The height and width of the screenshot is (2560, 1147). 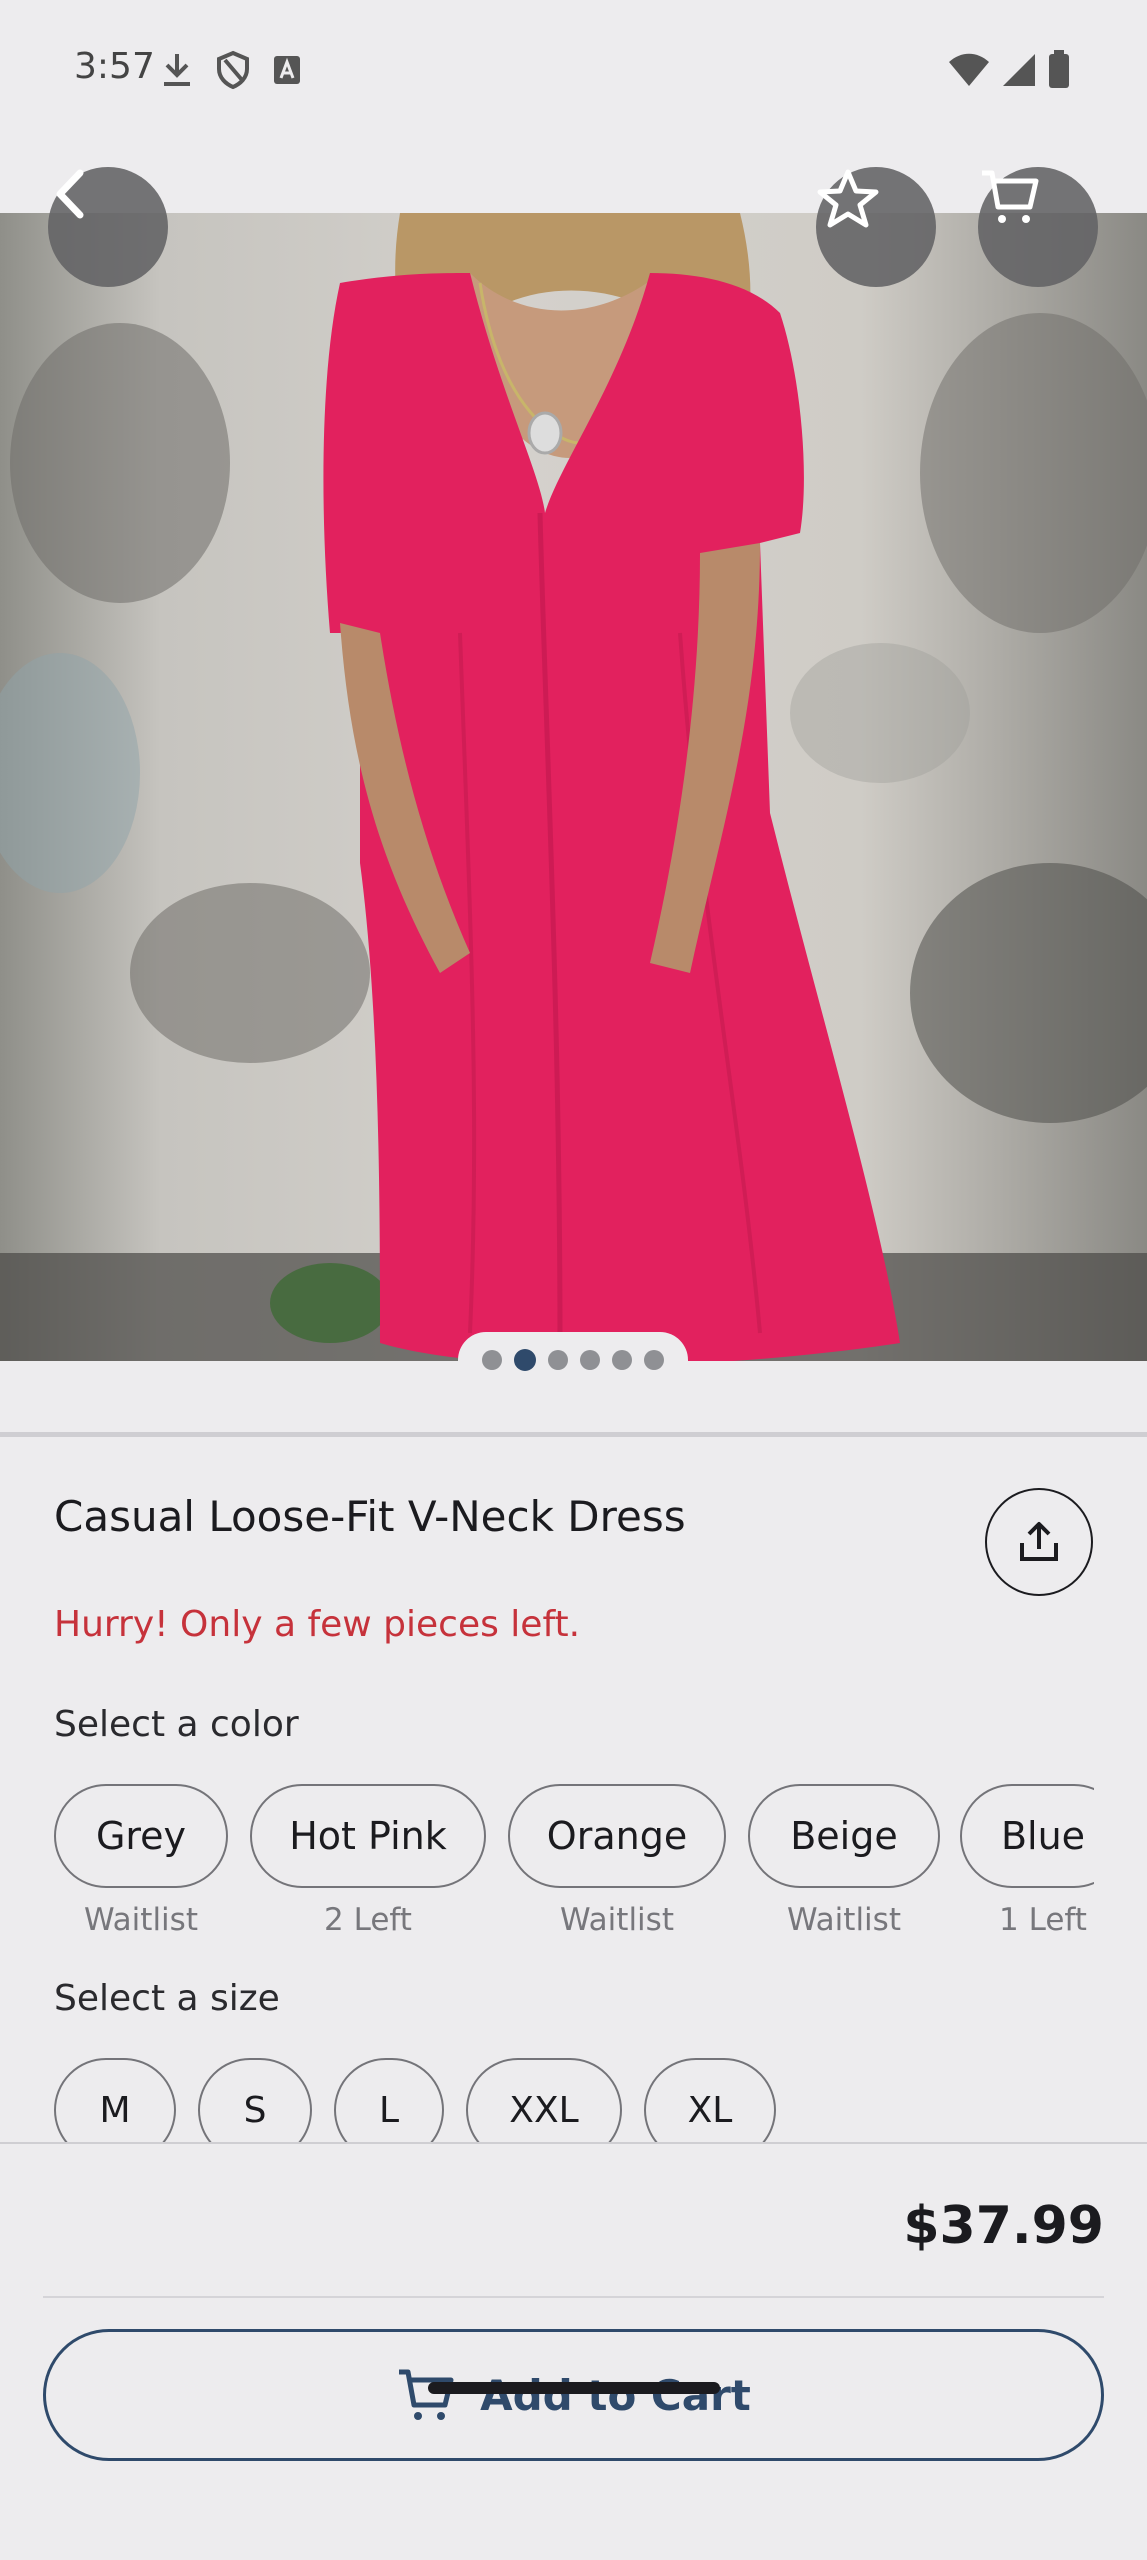 I want to click on add-to-cart-button: Add to Cart, so click(x=573, y=2395).